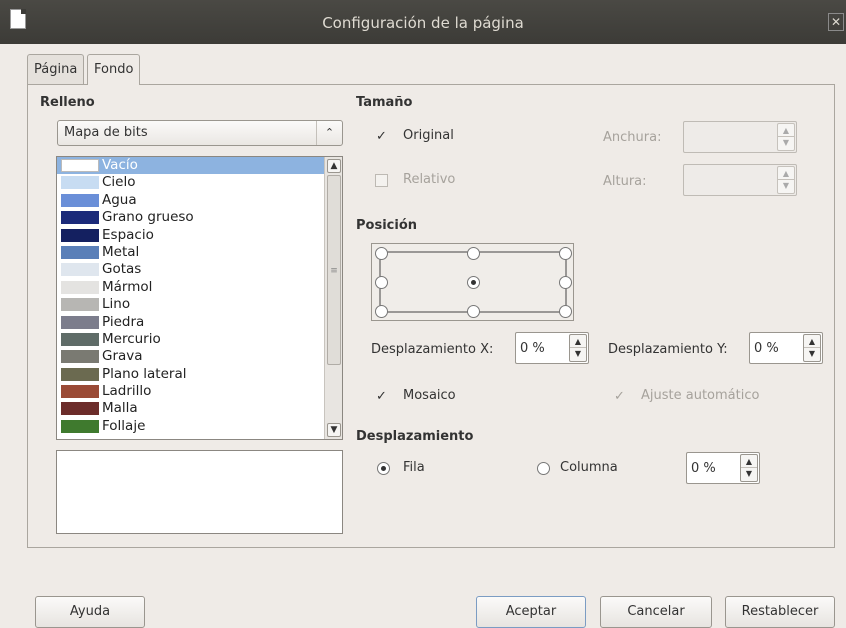 The height and width of the screenshot is (628, 846). I want to click on bitmap-label: Piedra, so click(123, 321).